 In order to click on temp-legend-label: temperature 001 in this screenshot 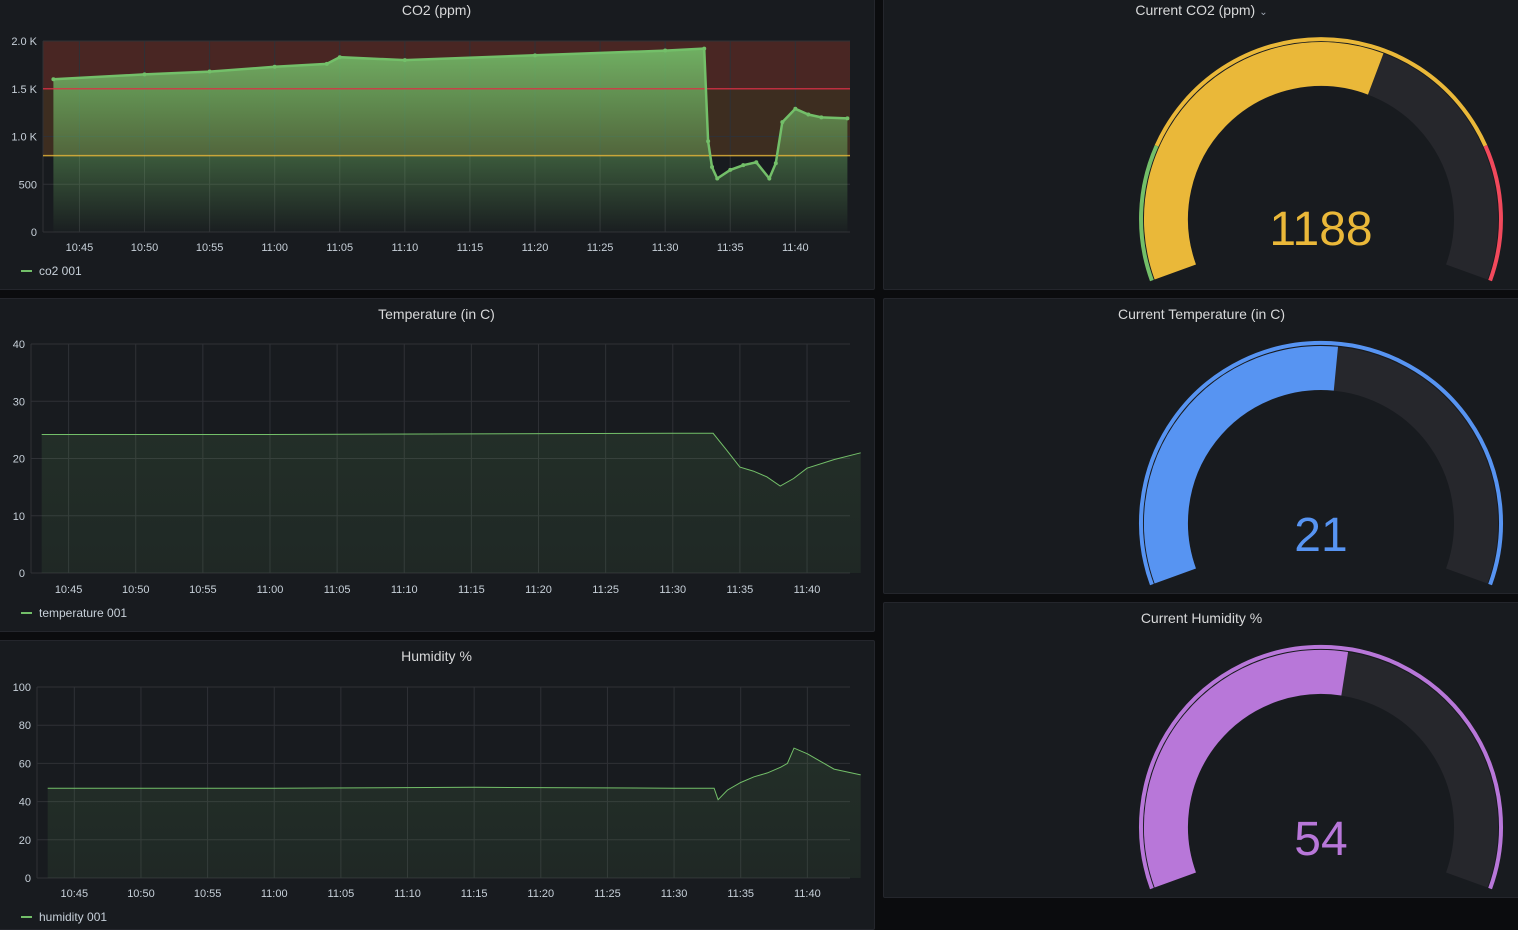, I will do `click(83, 613)`.